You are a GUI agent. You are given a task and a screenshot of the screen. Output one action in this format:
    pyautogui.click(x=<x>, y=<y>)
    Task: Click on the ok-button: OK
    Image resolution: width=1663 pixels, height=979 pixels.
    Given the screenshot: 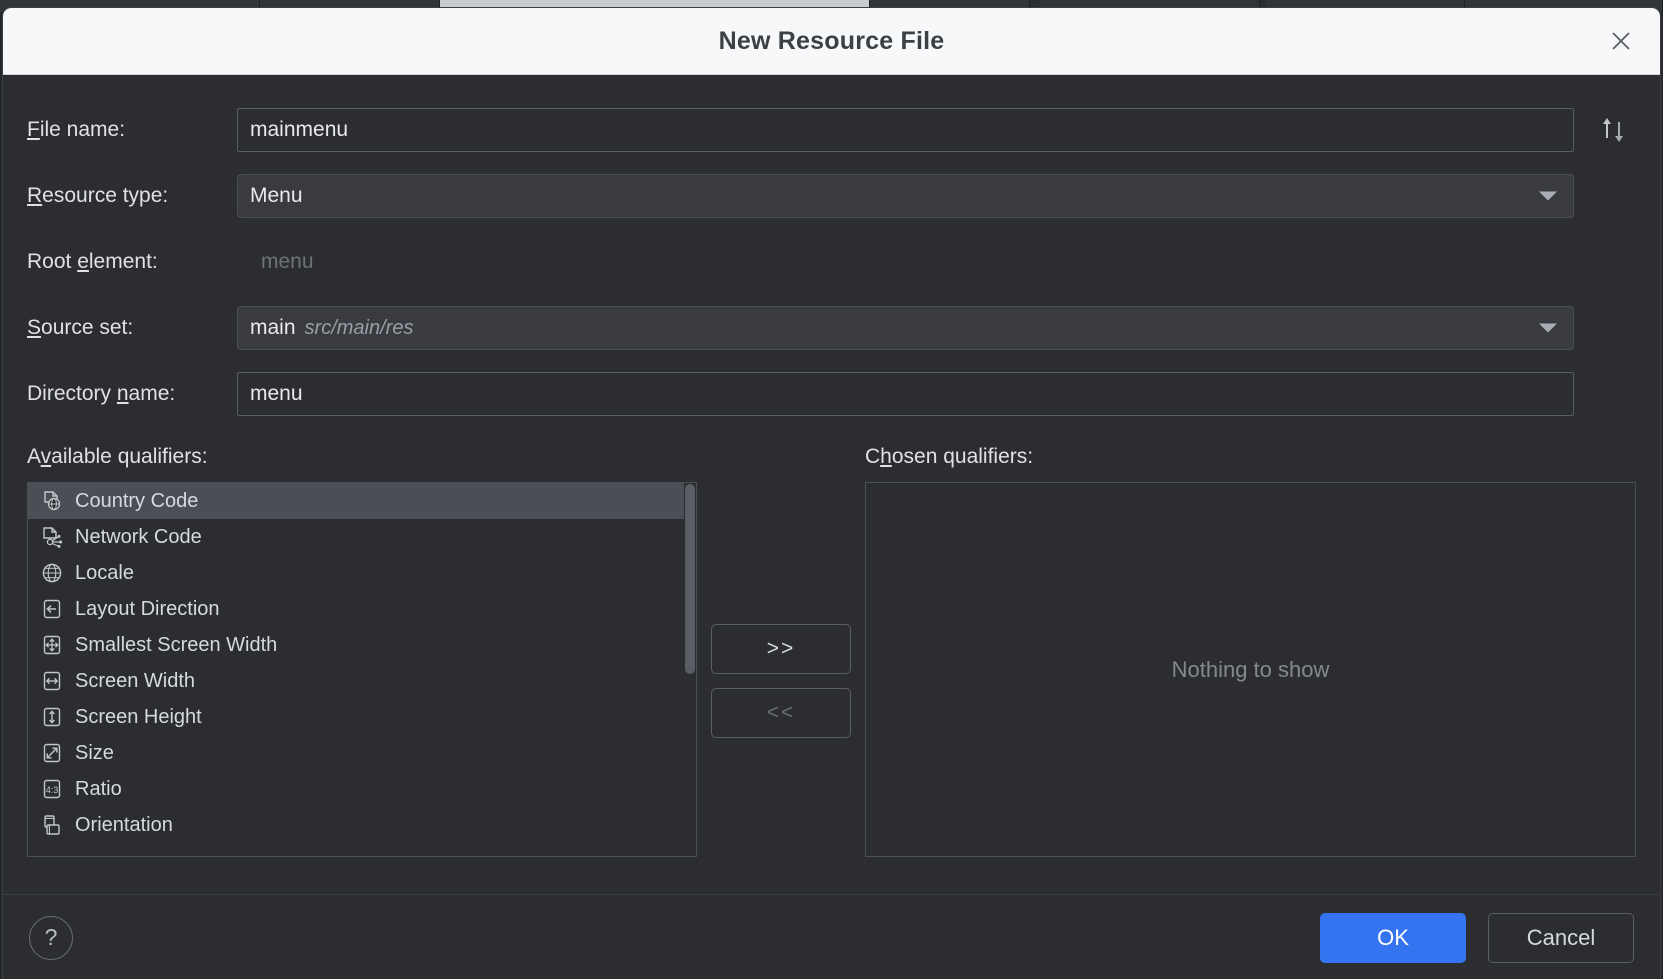 What is the action you would take?
    pyautogui.click(x=1393, y=937)
    